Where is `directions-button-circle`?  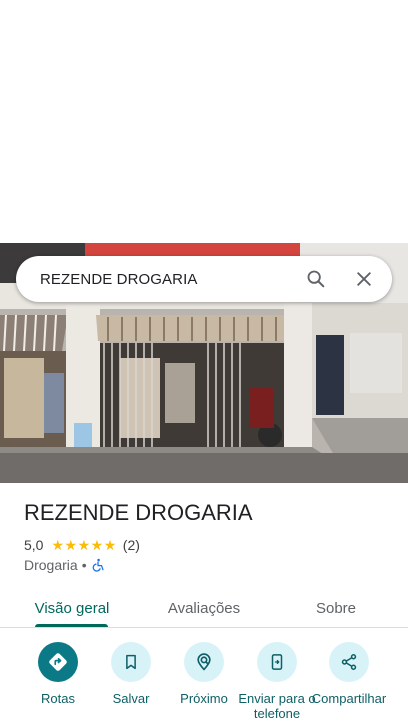
directions-button-circle is located at coordinates (58, 662).